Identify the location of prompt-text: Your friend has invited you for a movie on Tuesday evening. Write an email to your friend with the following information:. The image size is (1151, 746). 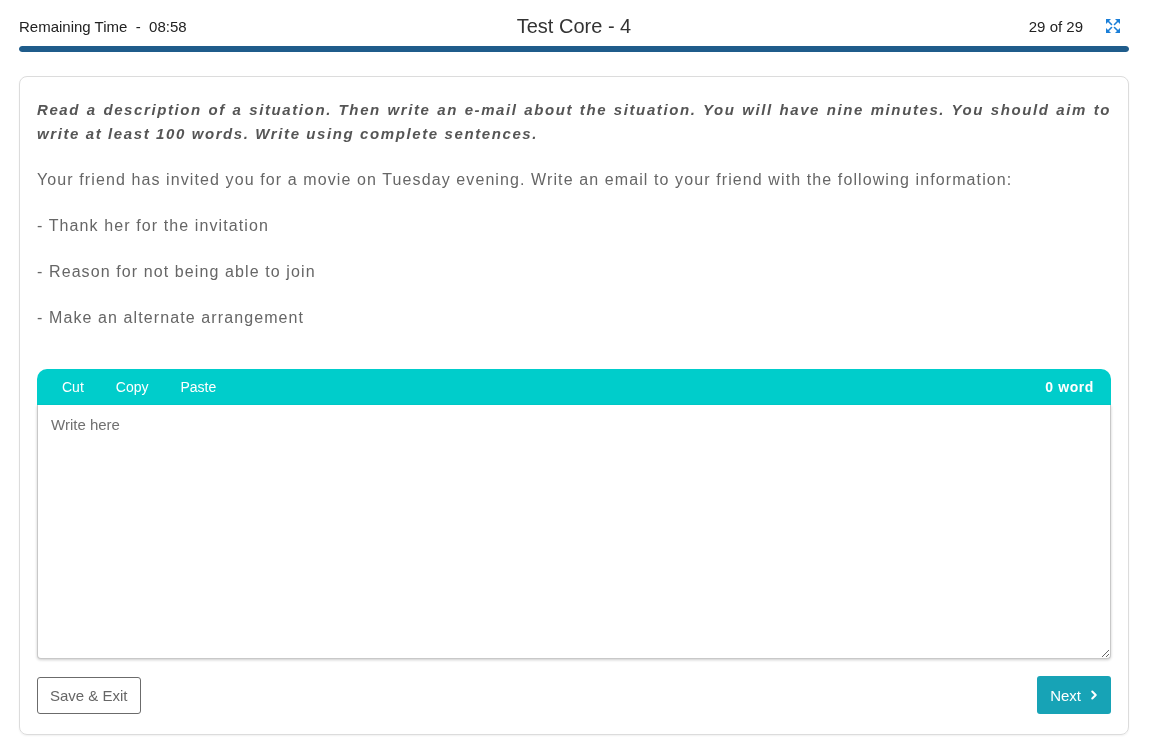
(525, 180).